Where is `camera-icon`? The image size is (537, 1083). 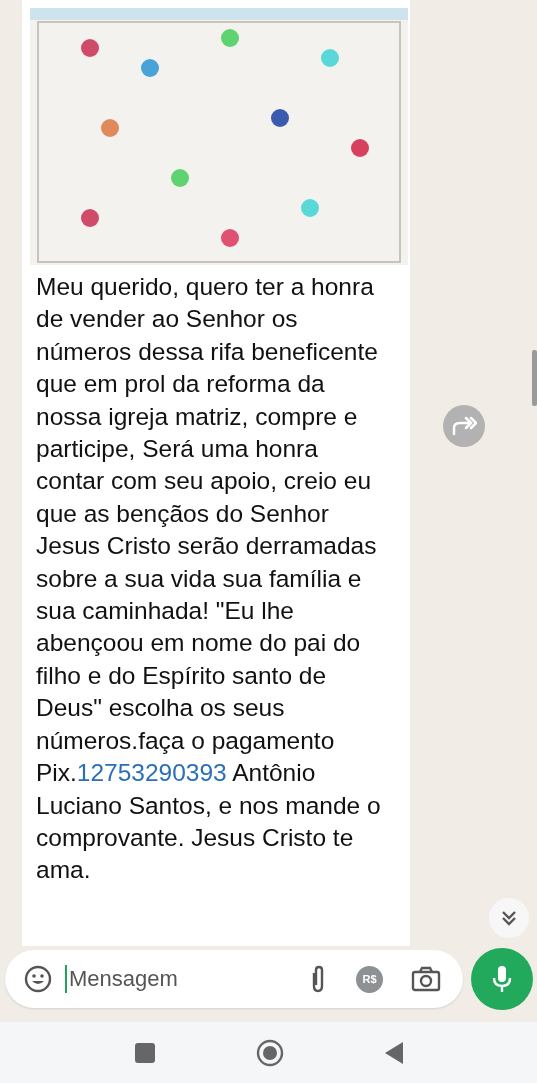 camera-icon is located at coordinates (426, 979).